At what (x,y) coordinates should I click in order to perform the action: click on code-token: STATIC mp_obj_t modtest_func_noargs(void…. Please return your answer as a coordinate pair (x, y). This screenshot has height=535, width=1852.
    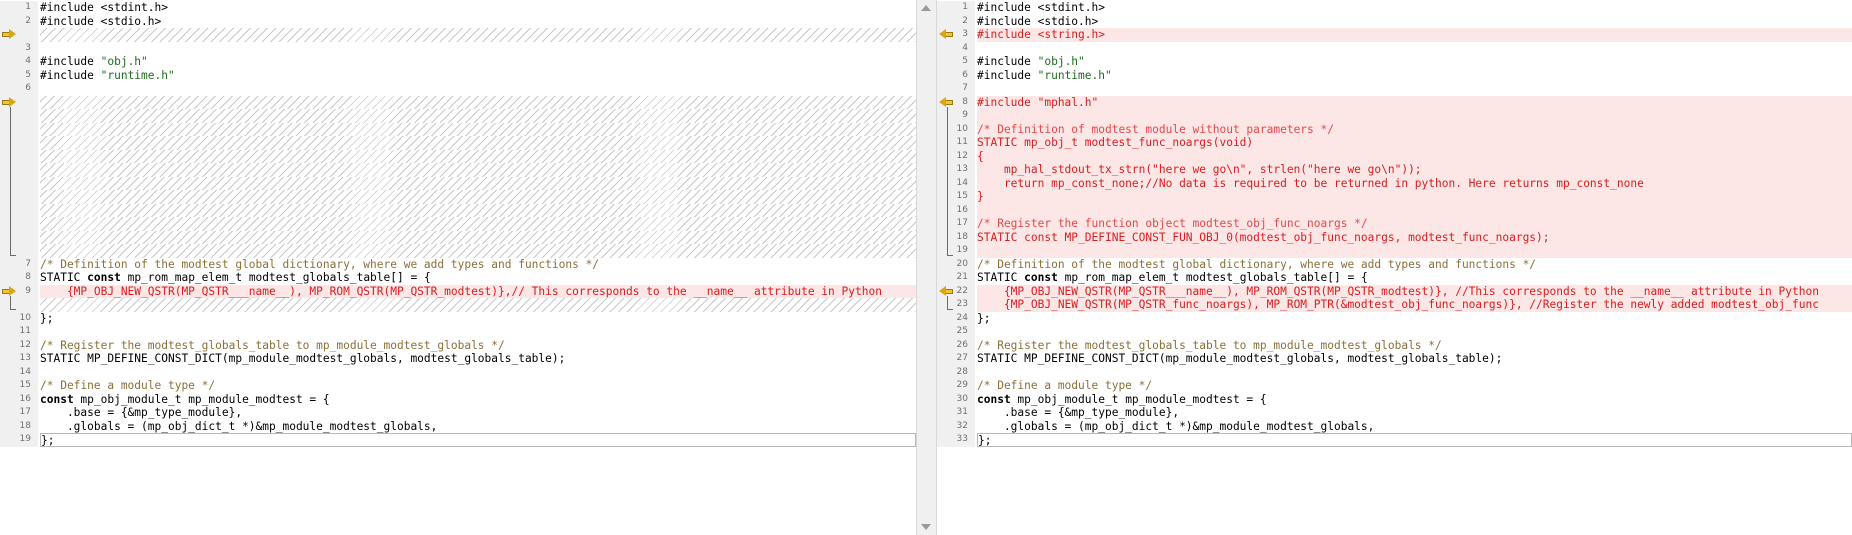
    Looking at the image, I should click on (1115, 142).